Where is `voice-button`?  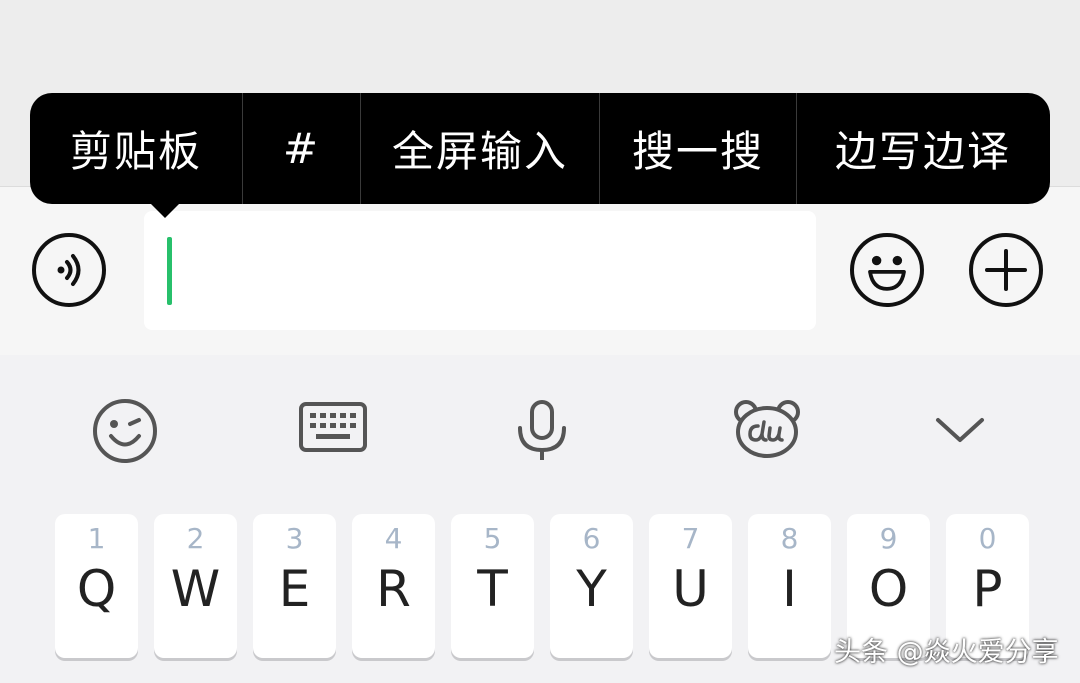 voice-button is located at coordinates (69, 270).